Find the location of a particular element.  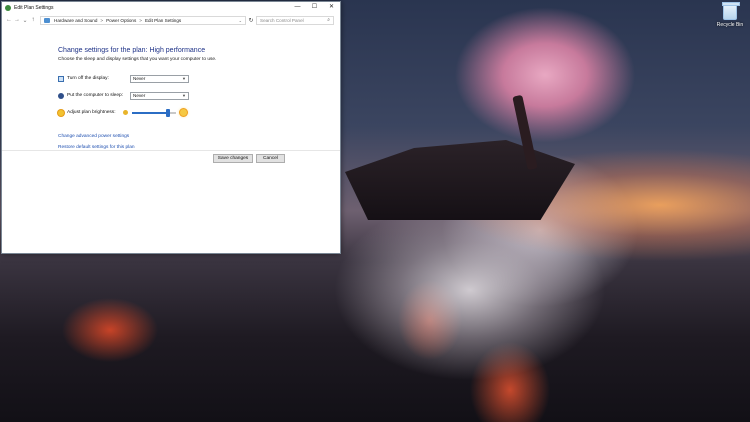

up-arrow-icon: ↑ is located at coordinates (33, 20).